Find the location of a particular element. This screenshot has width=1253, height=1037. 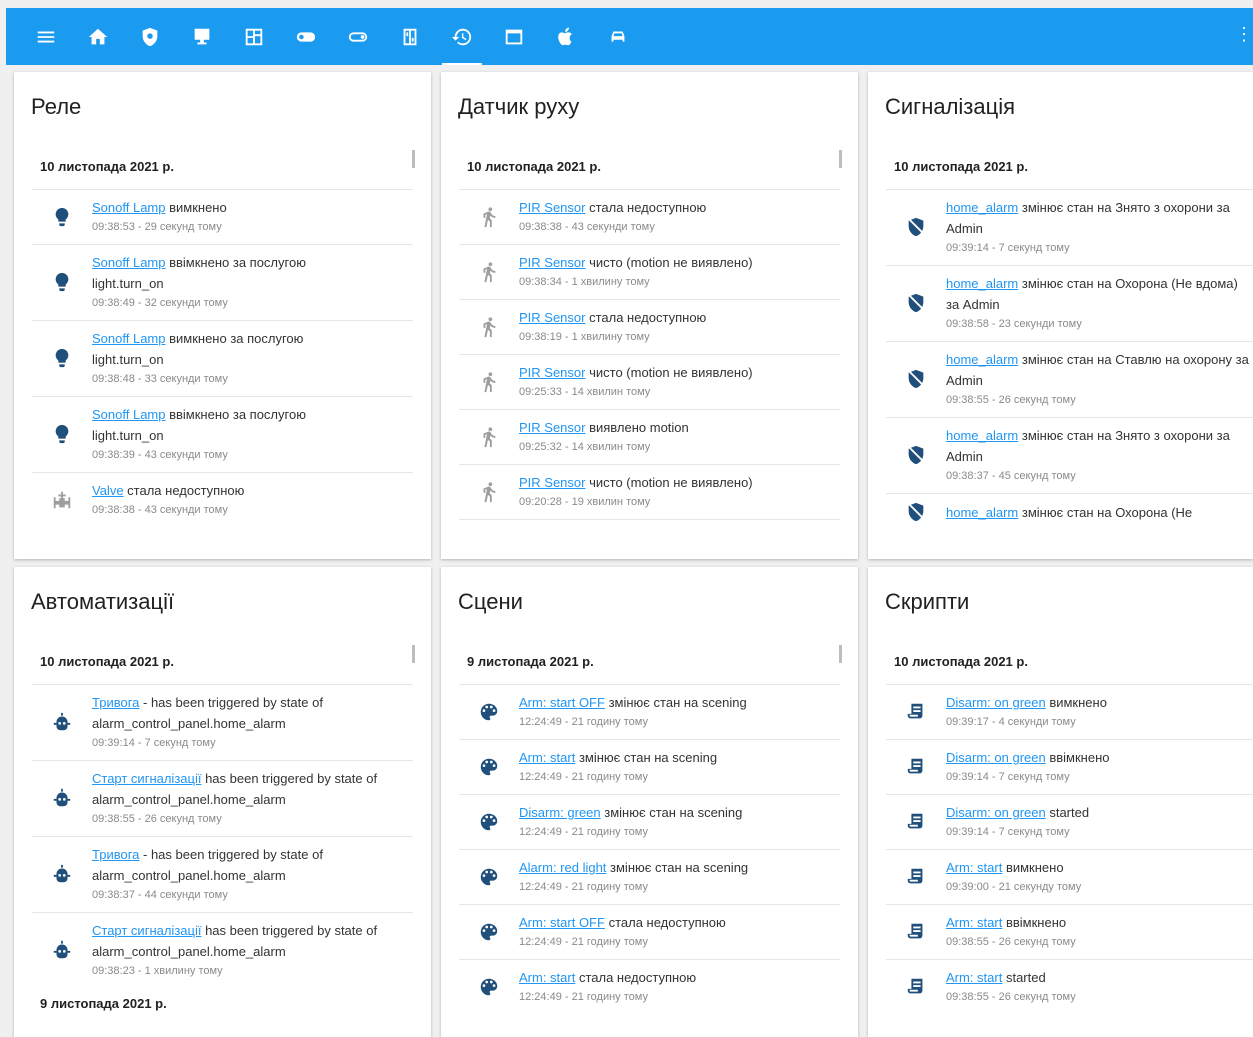

entity-link: Disarm: green is located at coordinates (560, 812).